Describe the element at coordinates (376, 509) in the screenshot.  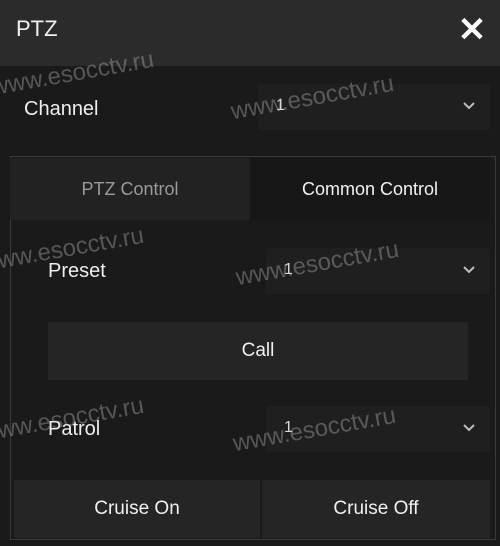
I see `cruise-off-button: Cruise Off` at that location.